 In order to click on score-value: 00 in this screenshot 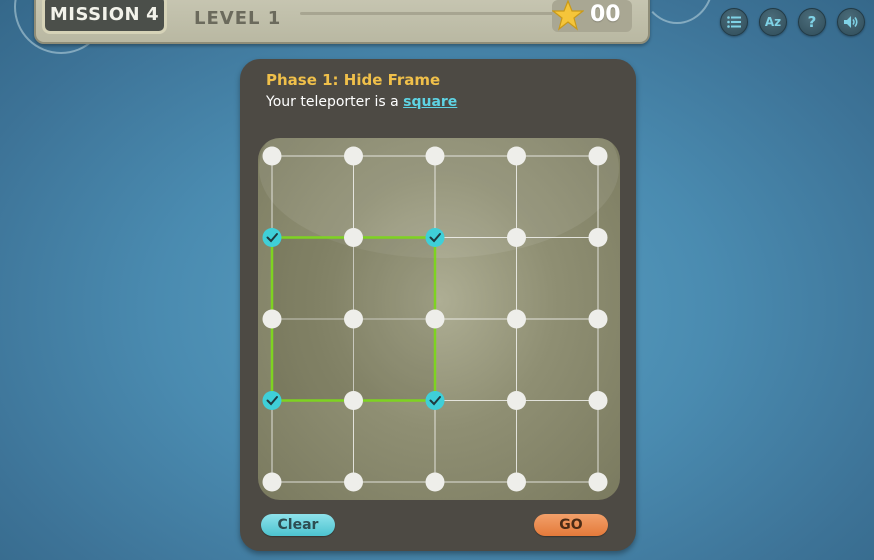, I will do `click(605, 14)`.